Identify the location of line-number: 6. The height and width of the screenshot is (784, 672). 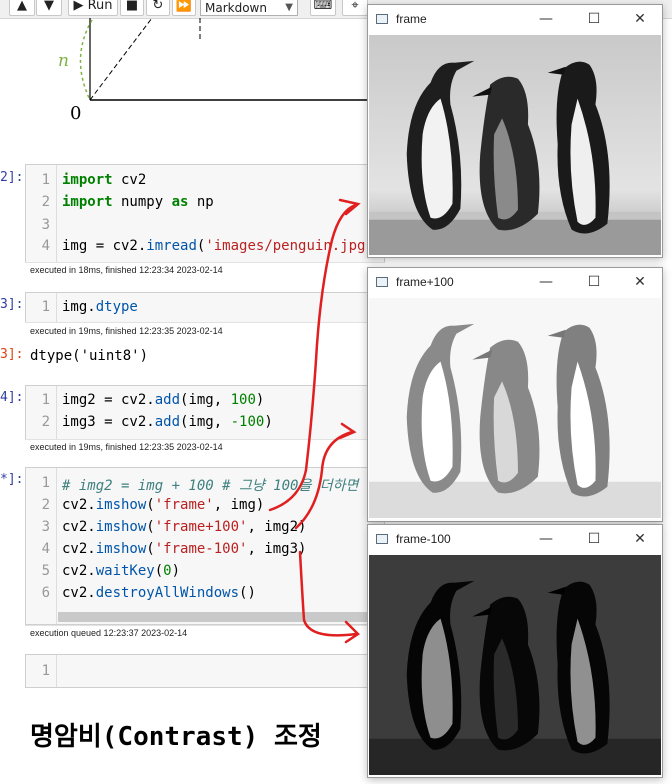
(45, 593).